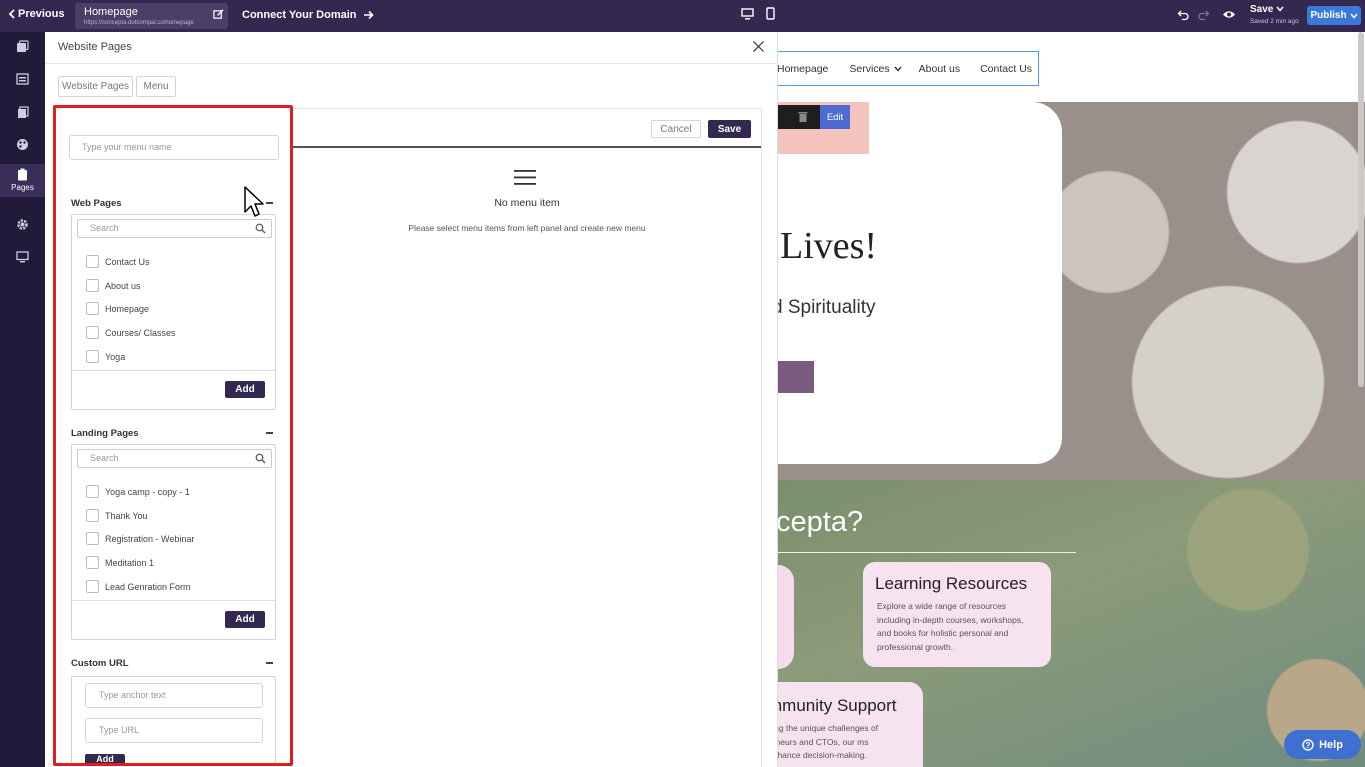 This screenshot has width=1365, height=767. I want to click on left-sidebar: Pages, so click(22, 399).